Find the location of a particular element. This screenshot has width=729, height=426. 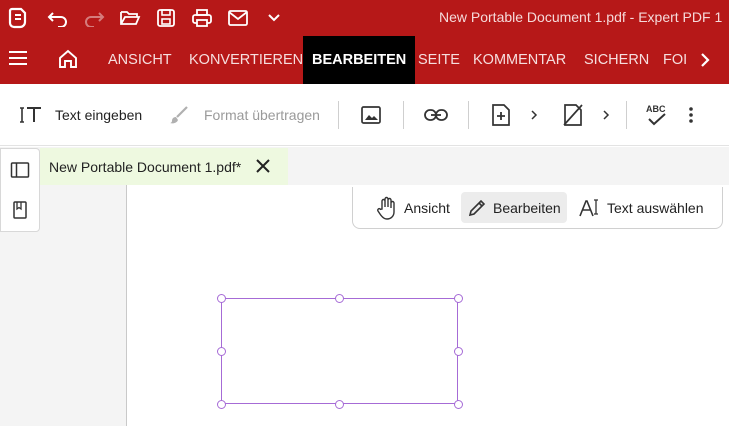

redo-icon is located at coordinates (94, 18).